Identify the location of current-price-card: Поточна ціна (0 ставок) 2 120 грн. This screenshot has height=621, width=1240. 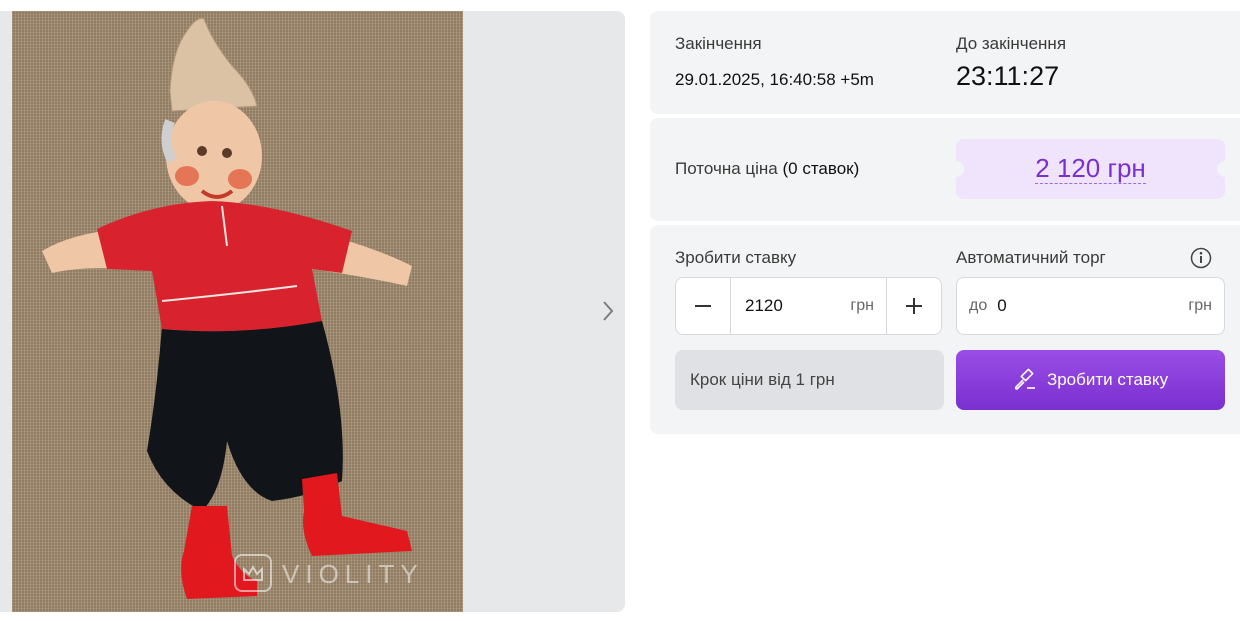
(945, 169).